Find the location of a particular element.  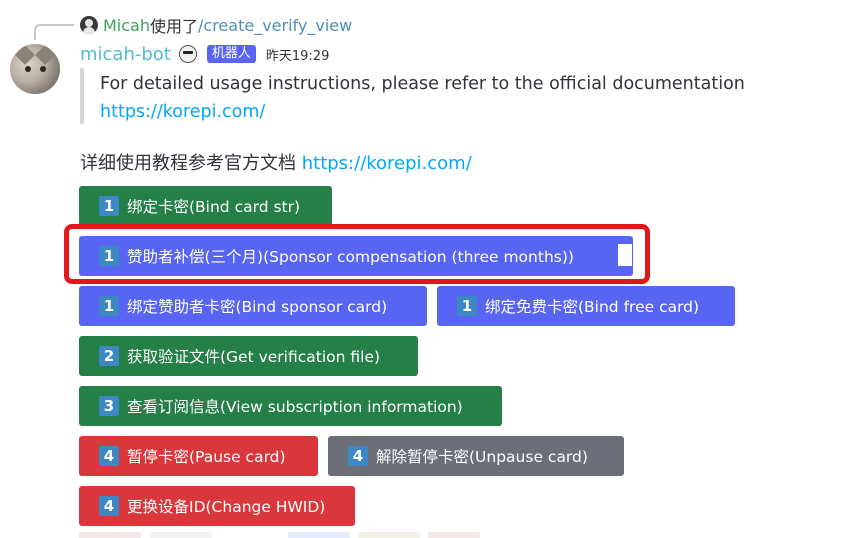

avatar-ear-right is located at coordinates (45, 55).